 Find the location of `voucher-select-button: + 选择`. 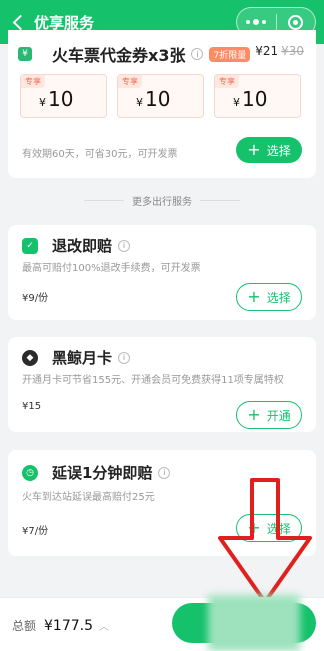

voucher-select-button: + 选择 is located at coordinates (269, 150).